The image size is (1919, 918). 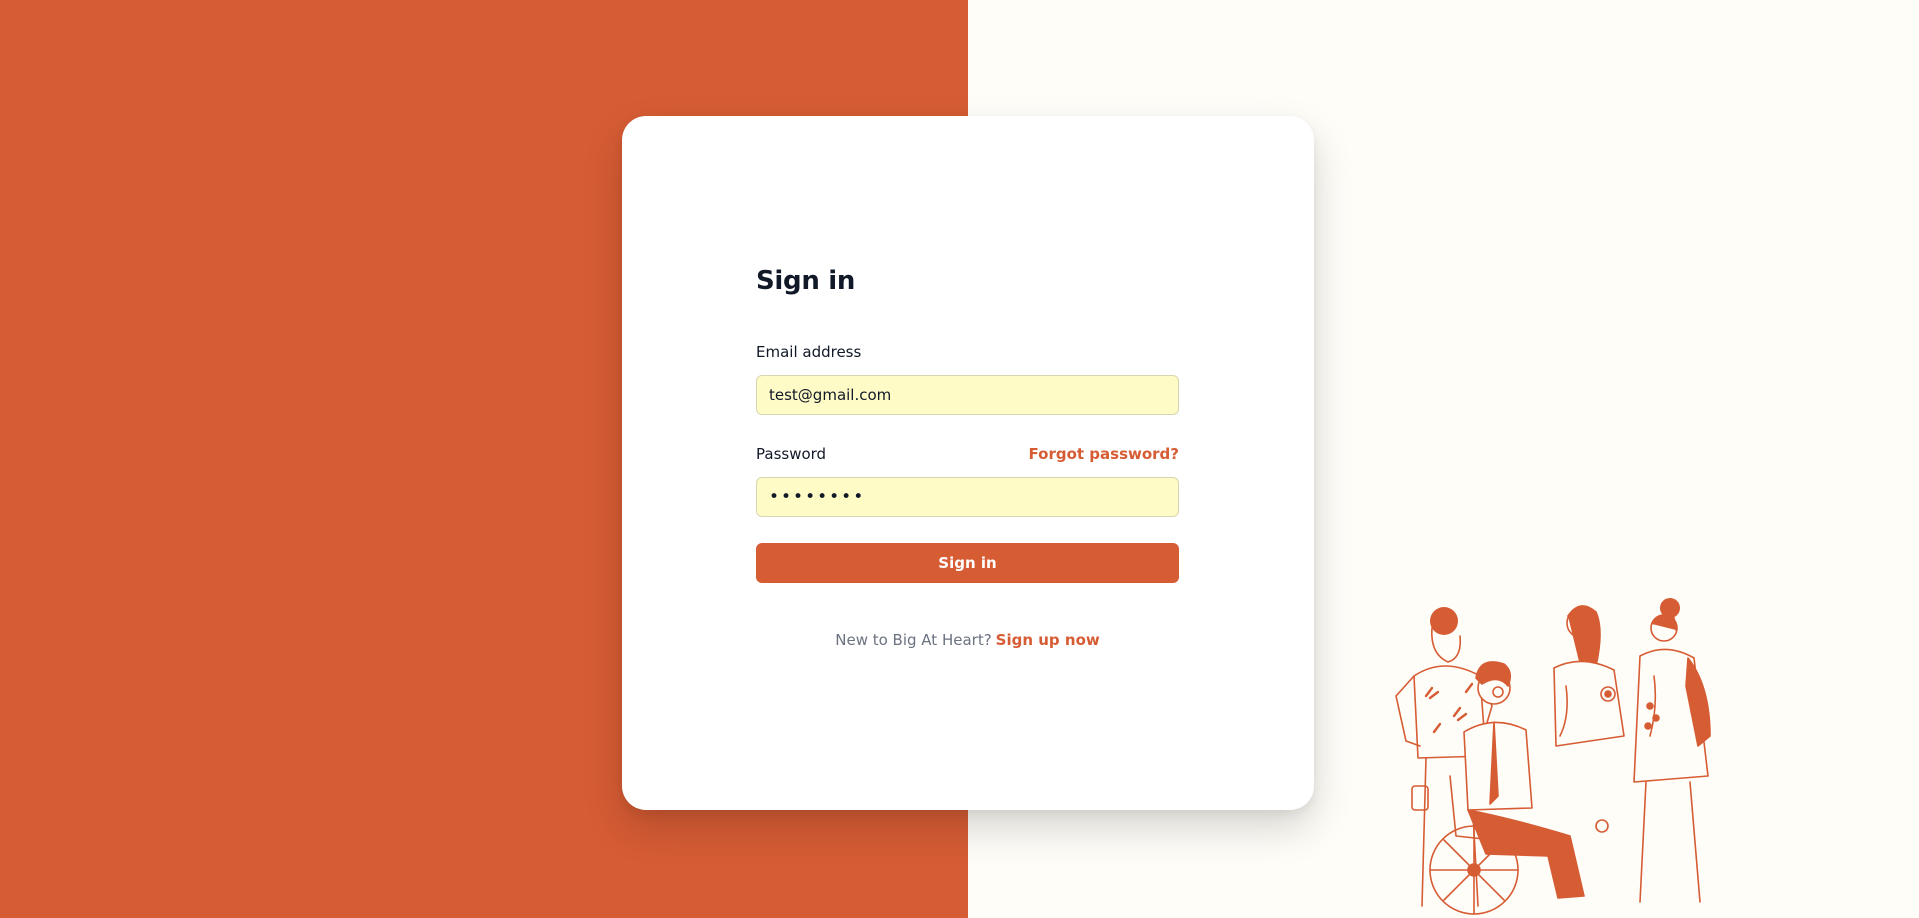 I want to click on email-field, so click(x=967, y=395).